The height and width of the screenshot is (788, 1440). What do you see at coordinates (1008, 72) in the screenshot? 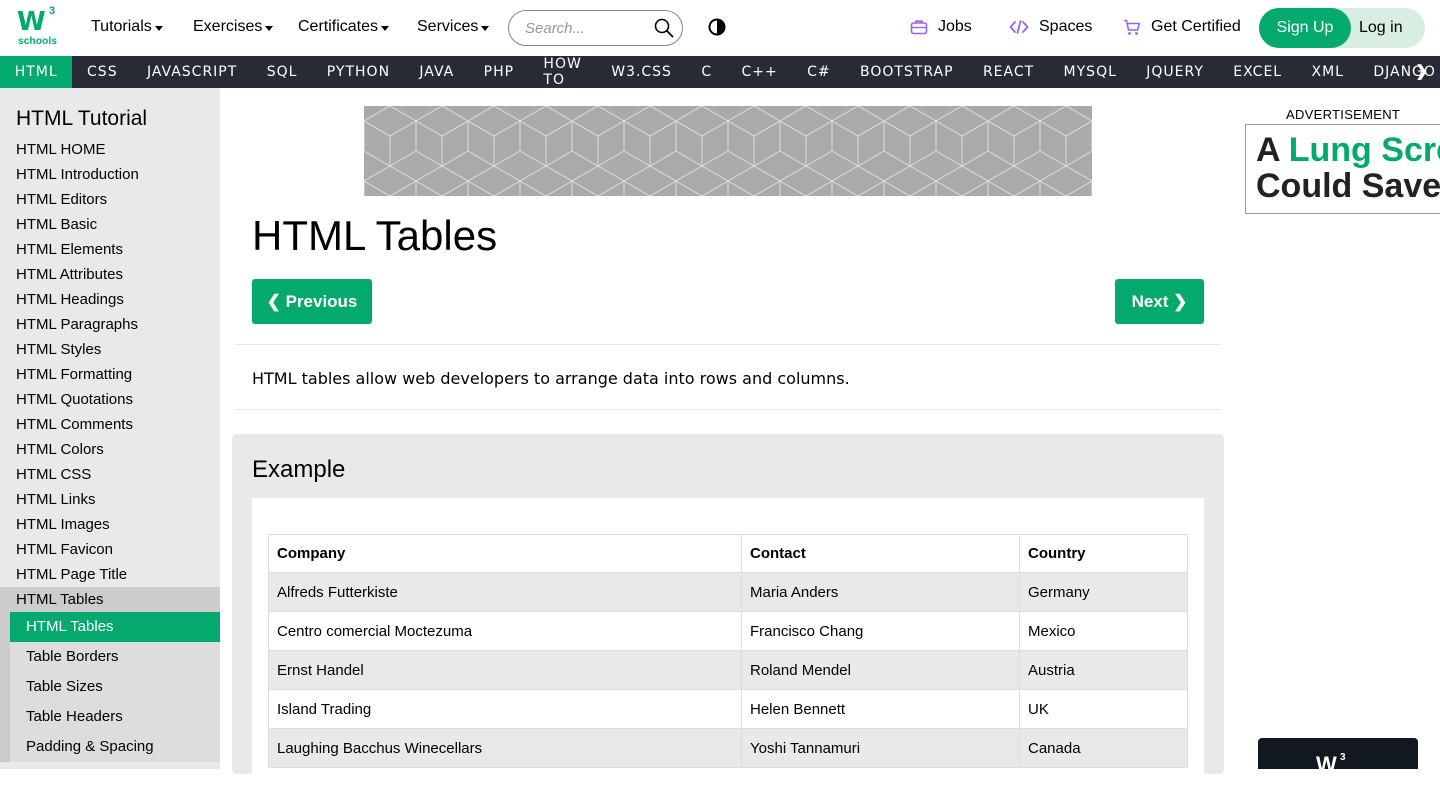
I see `nav-tab-react: REACT` at bounding box center [1008, 72].